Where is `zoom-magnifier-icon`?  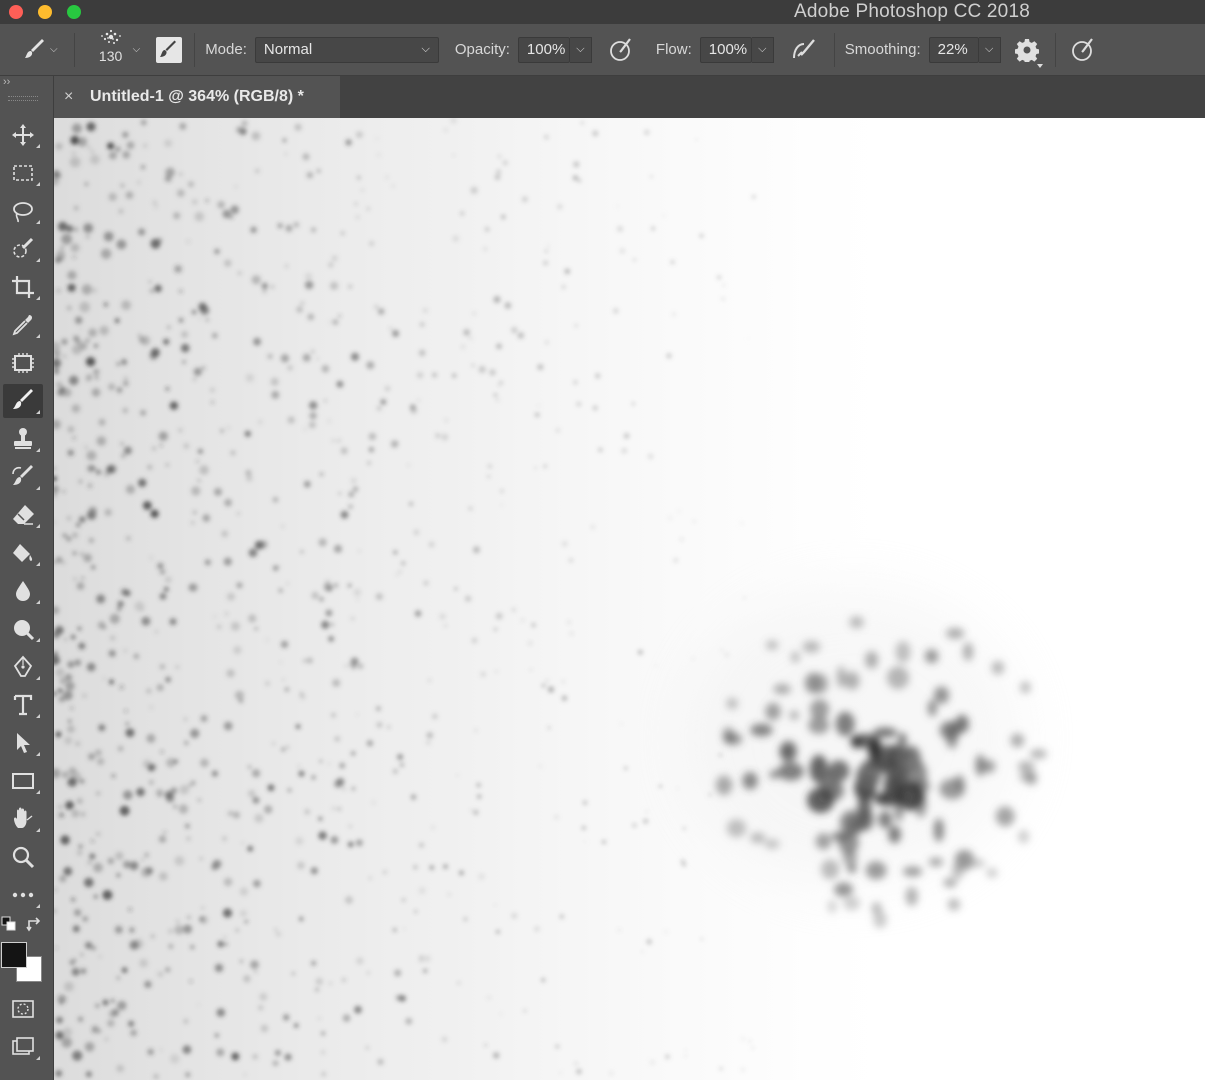
zoom-magnifier-icon is located at coordinates (23, 857).